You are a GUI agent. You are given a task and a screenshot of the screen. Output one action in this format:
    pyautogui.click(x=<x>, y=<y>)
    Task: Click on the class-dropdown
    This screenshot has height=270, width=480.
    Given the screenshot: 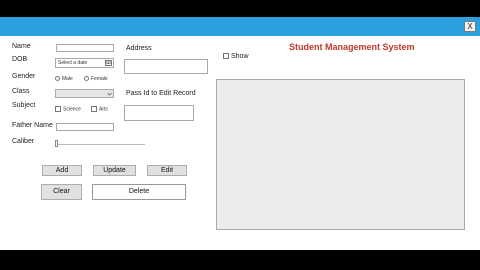 What is the action you would take?
    pyautogui.click(x=84, y=93)
    